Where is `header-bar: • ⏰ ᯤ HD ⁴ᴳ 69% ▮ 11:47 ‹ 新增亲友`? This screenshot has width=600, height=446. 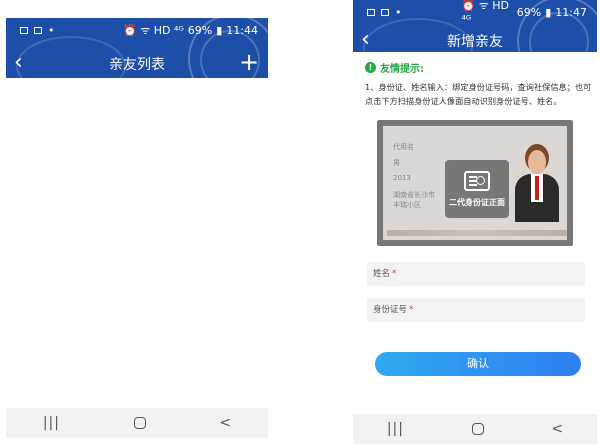
header-bar: • ⏰ ᯤ HD ⁴ᴳ 69% ▮ 11:47 ‹ 新增亲友 is located at coordinates (475, 26).